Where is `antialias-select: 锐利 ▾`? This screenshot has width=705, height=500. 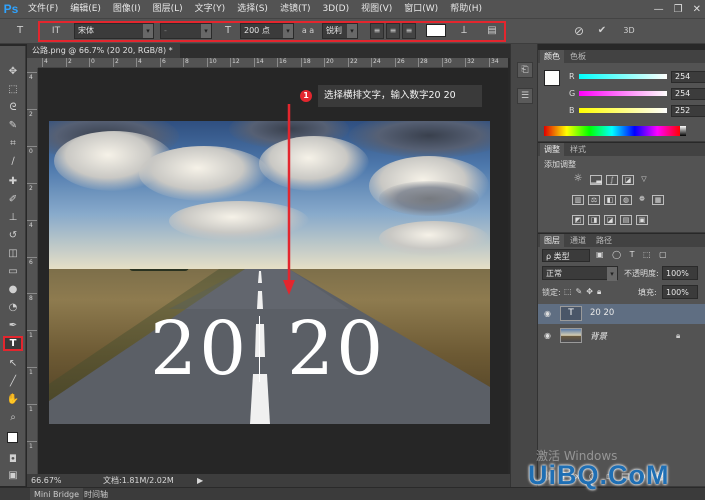
antialias-select: 锐利 ▾ is located at coordinates (340, 31).